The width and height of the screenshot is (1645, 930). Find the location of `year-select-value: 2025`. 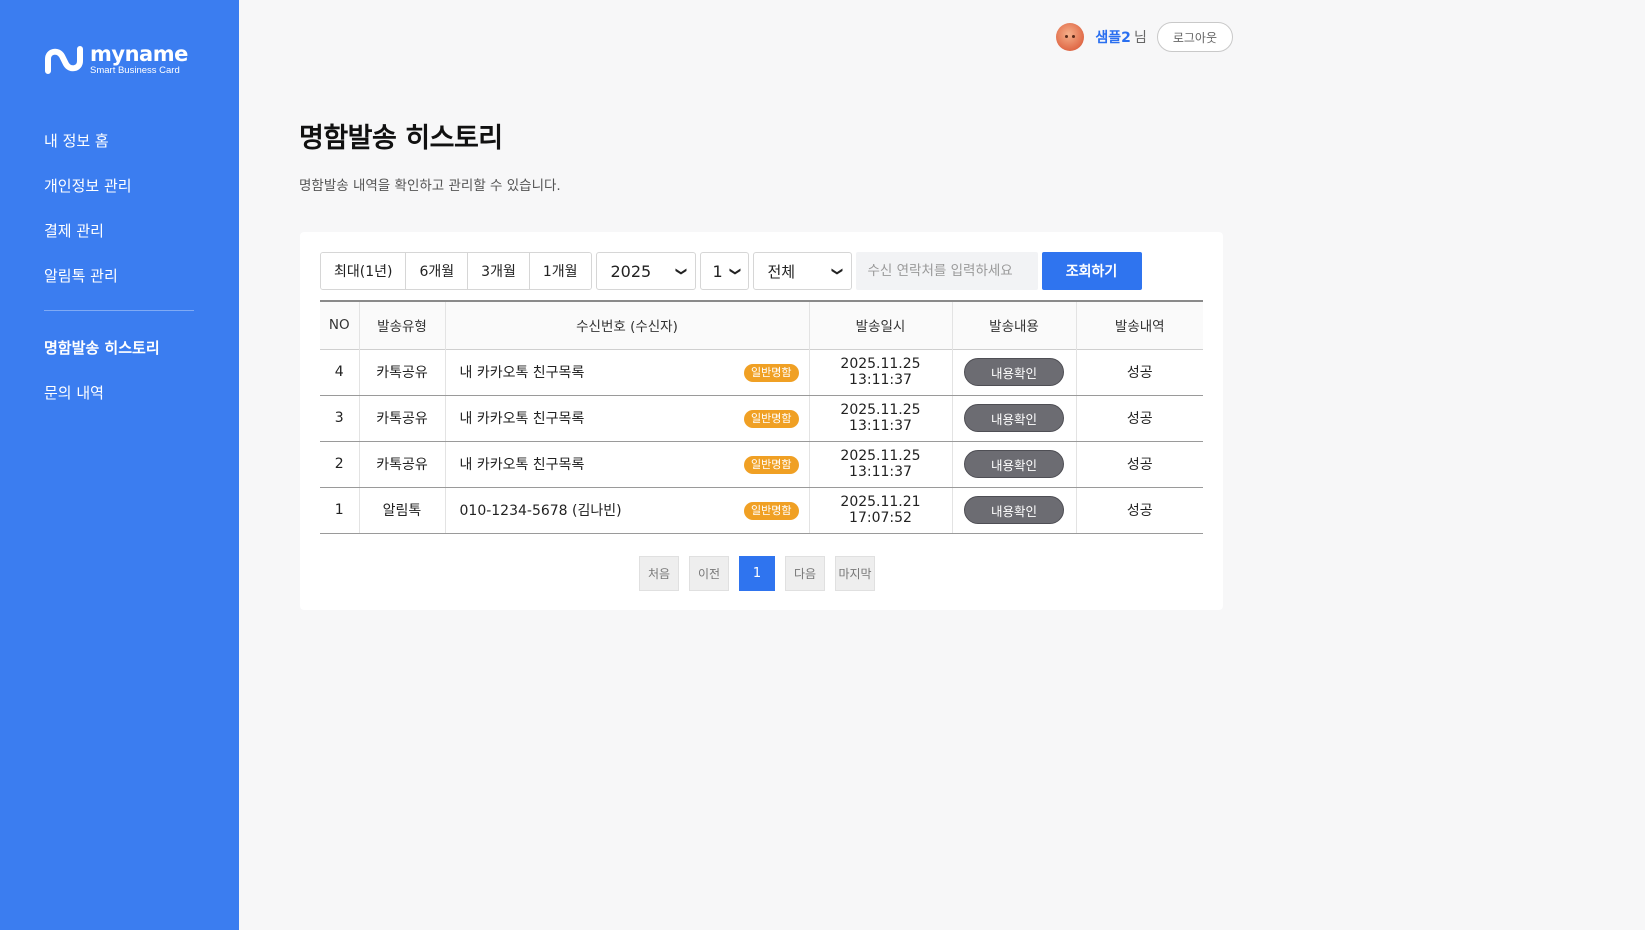

year-select-value: 2025 is located at coordinates (631, 271).